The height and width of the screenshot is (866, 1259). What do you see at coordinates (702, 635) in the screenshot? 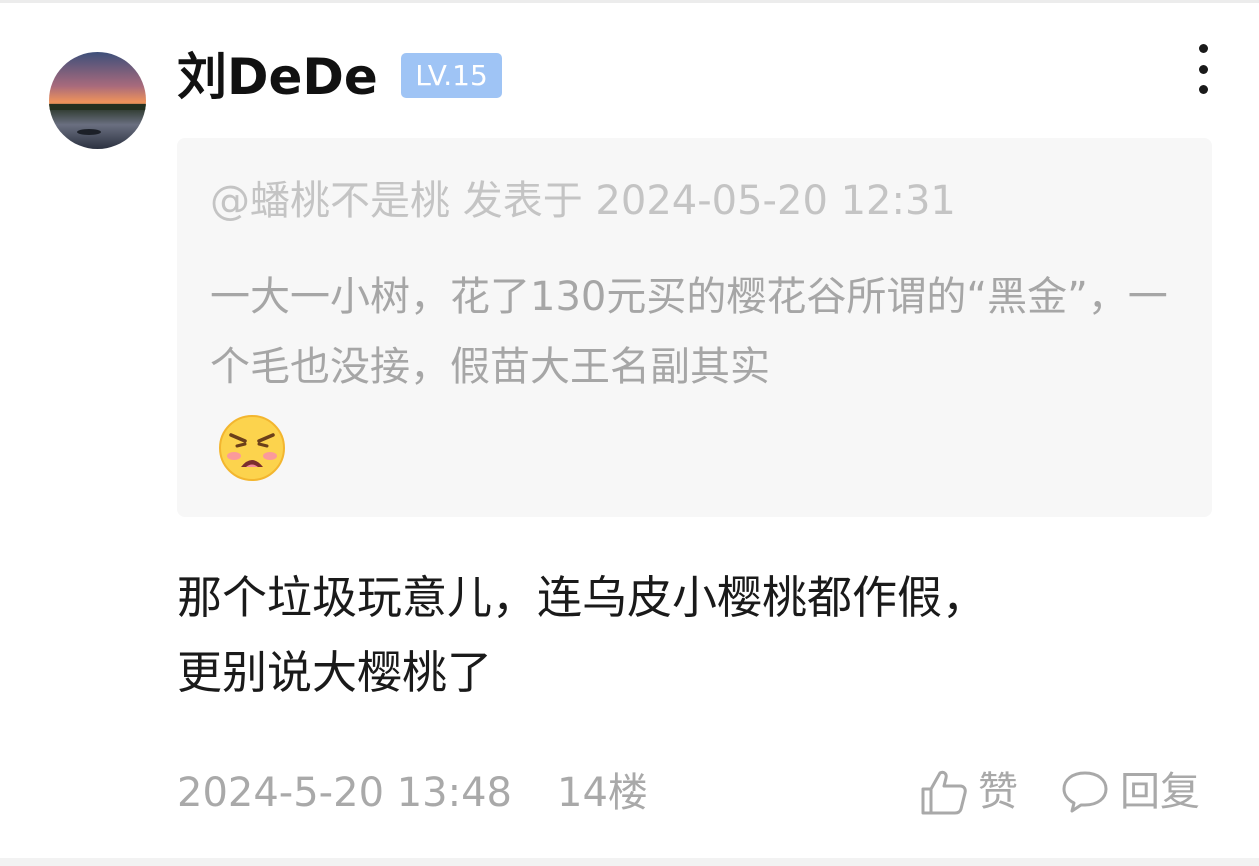
I see `reply-text: 那个垃圾玩意儿，连乌皮小樱桃都作假， 更别说大樱桃了` at bounding box center [702, 635].